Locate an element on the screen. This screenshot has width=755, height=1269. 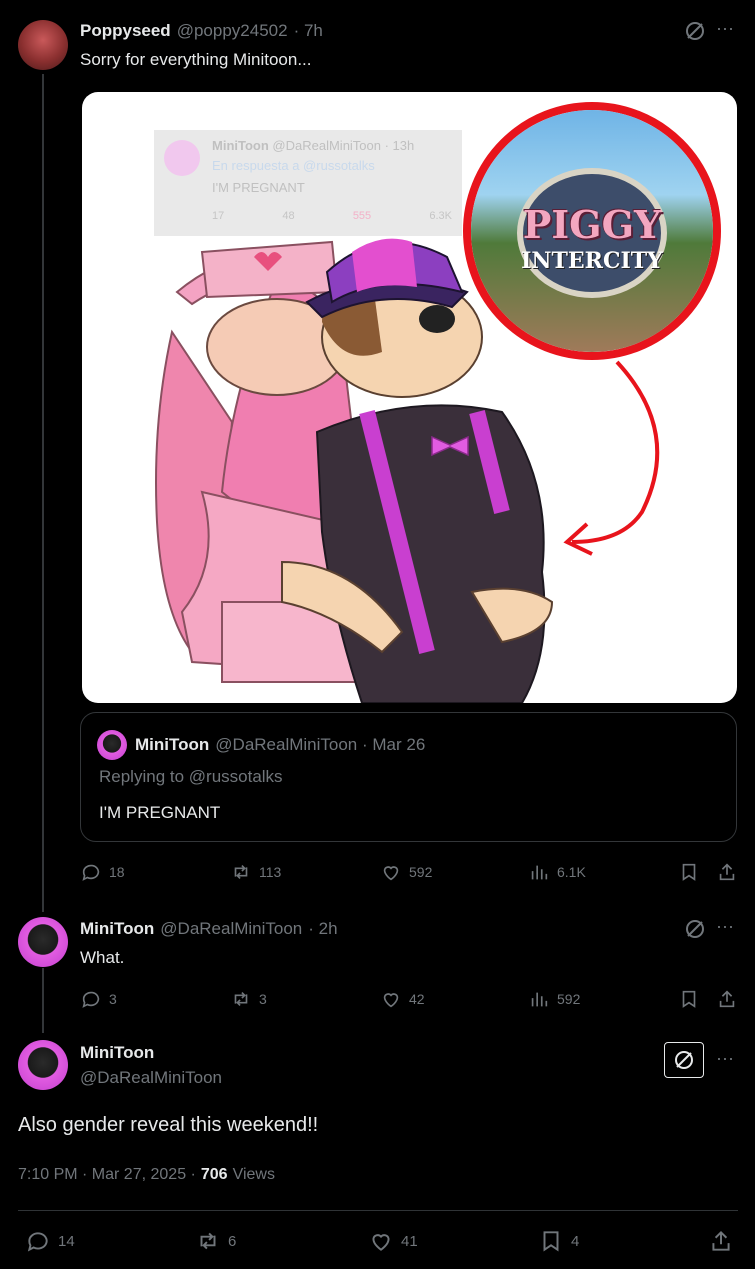
tweet-header: MiniToon @DaRealMiniToon · 2h is located at coordinates (209, 929).